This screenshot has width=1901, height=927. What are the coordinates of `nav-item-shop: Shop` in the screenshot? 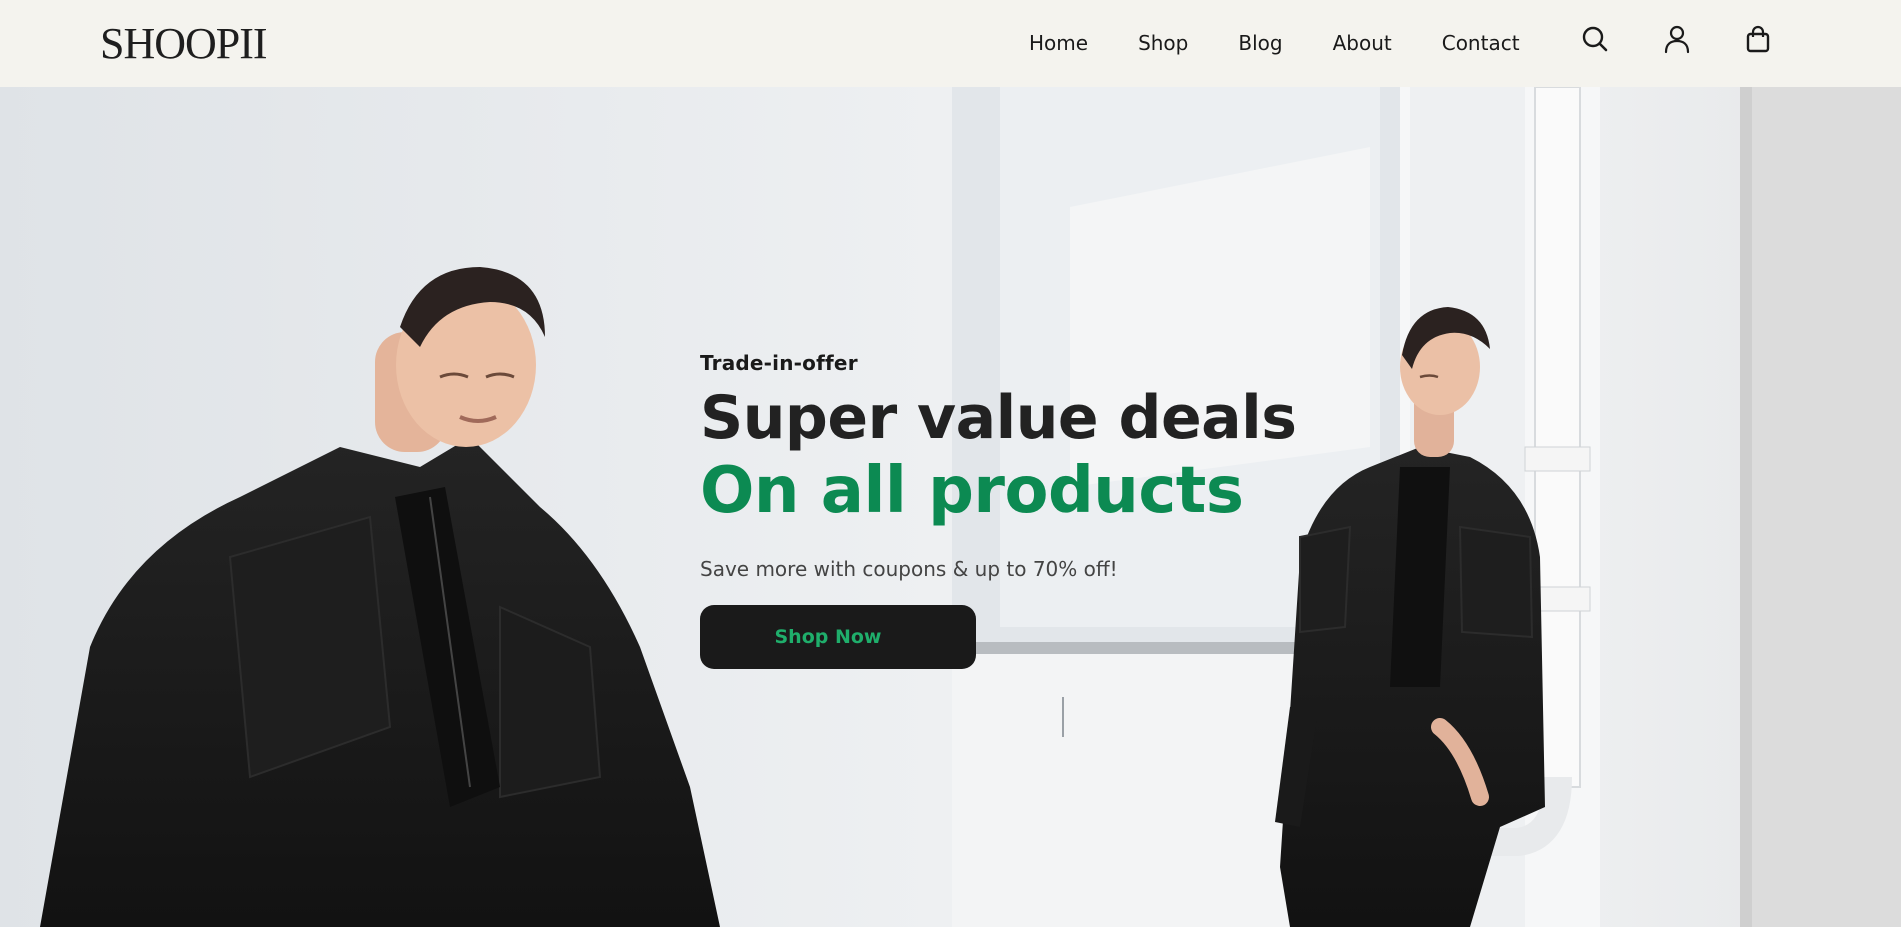 It's located at (1163, 43).